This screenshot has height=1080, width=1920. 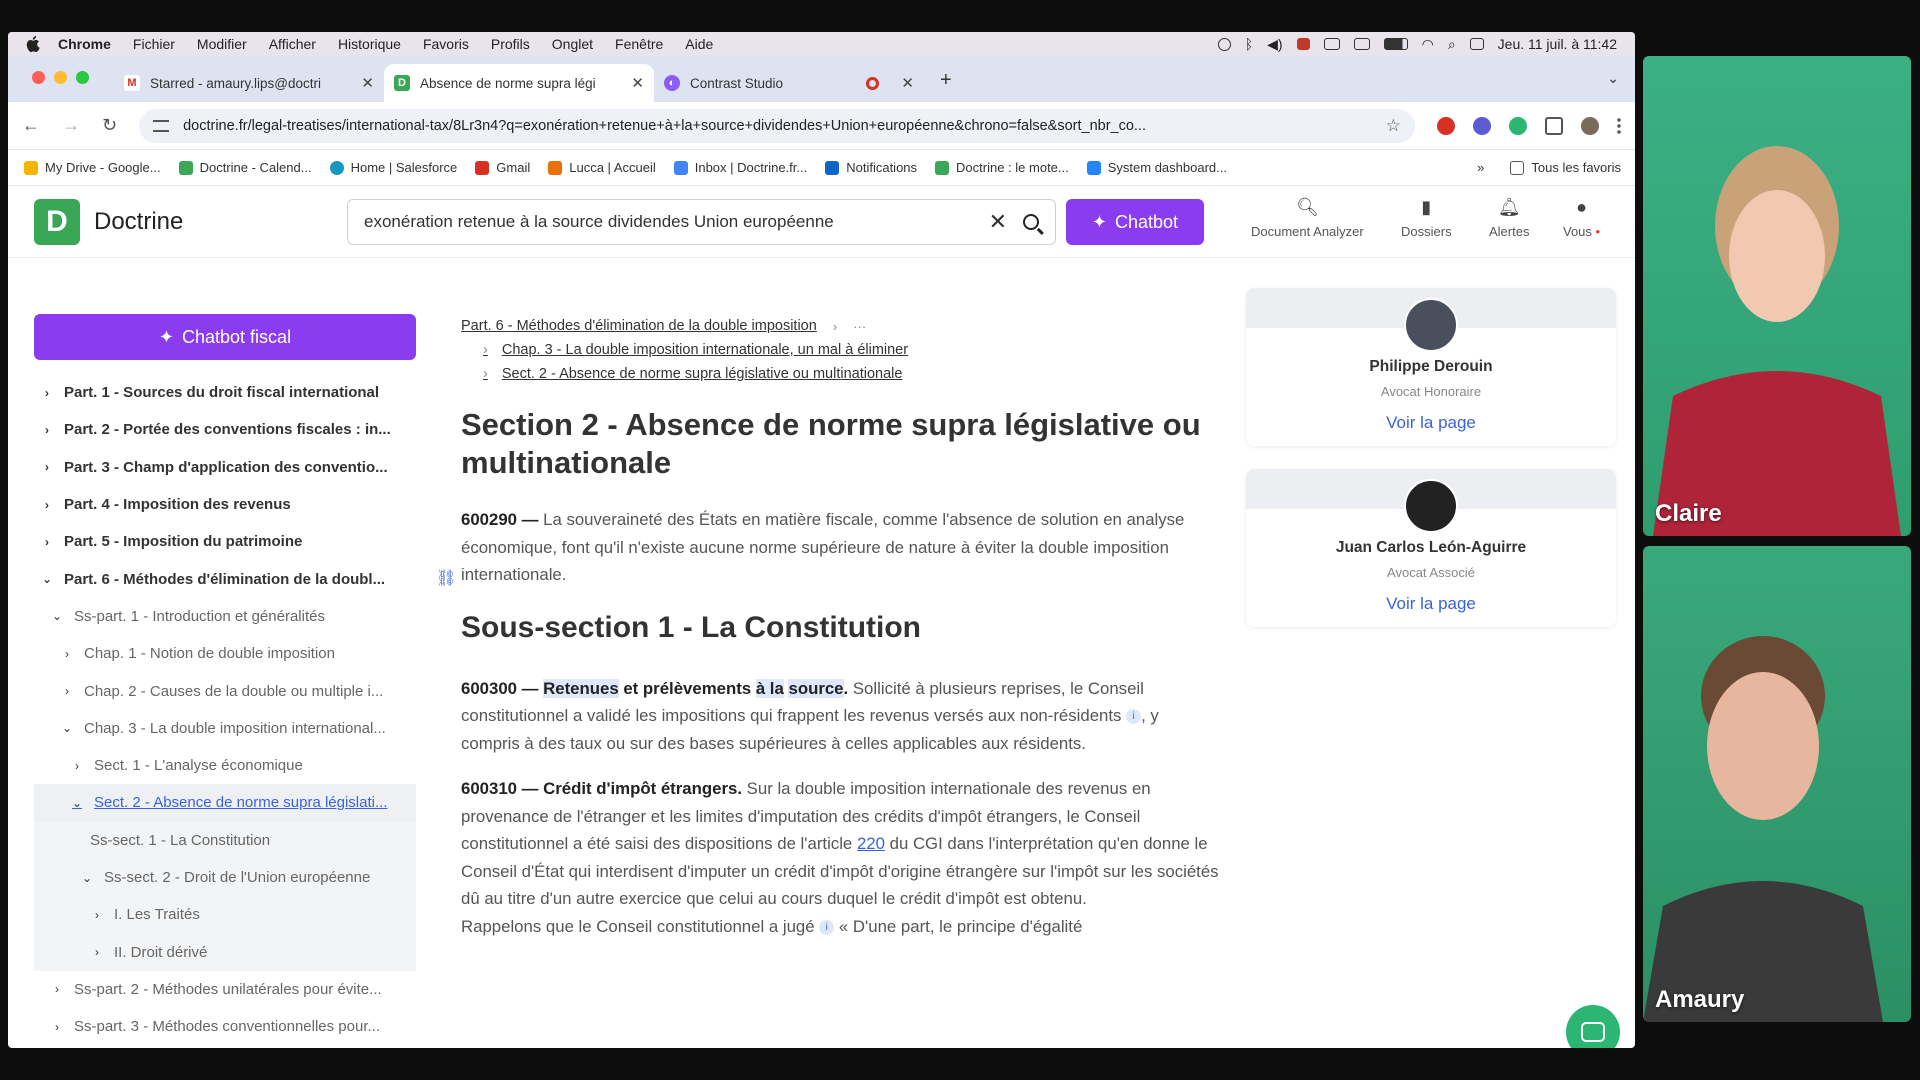 I want to click on paragraph-number: 600290 —, so click(x=499, y=519).